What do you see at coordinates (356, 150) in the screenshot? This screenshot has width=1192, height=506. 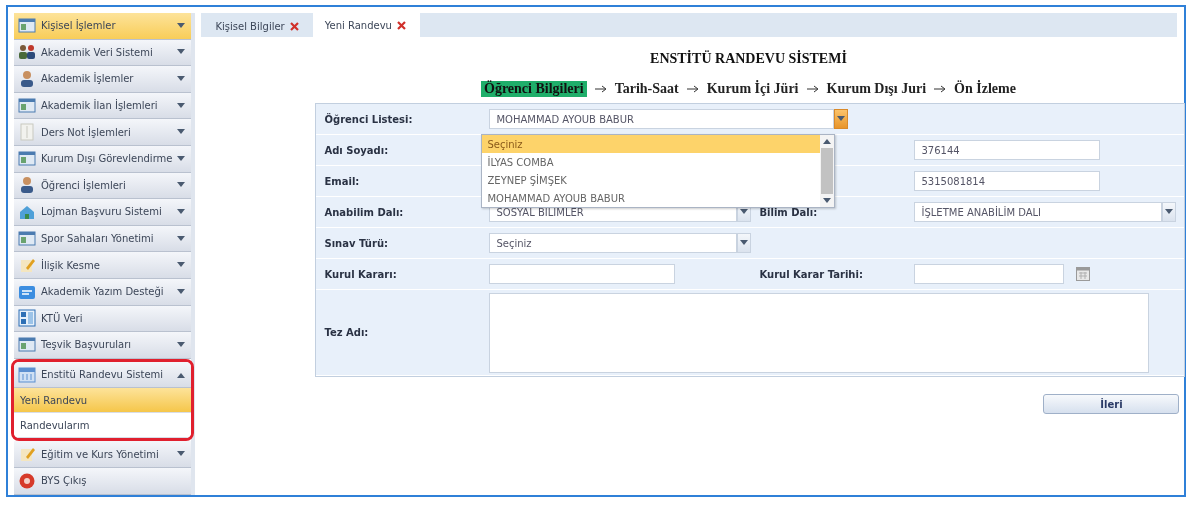 I see `field-label: Adı Soyadı:` at bounding box center [356, 150].